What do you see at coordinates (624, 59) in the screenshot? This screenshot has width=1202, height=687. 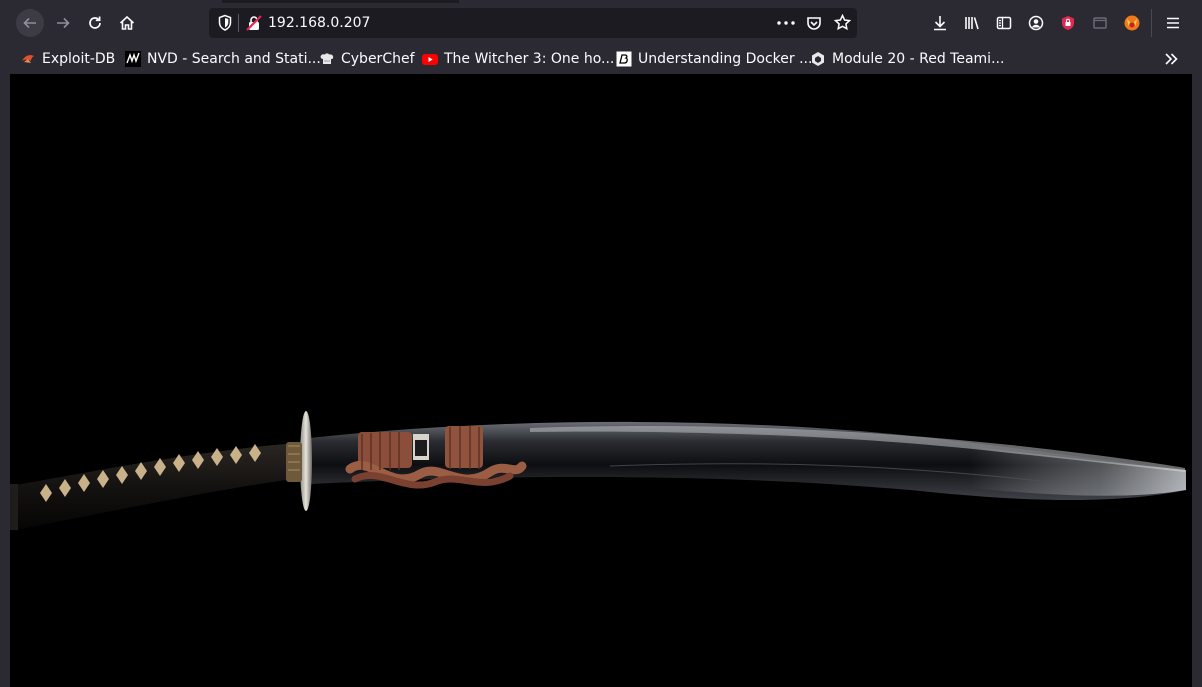 I see `docker-article-icon` at bounding box center [624, 59].